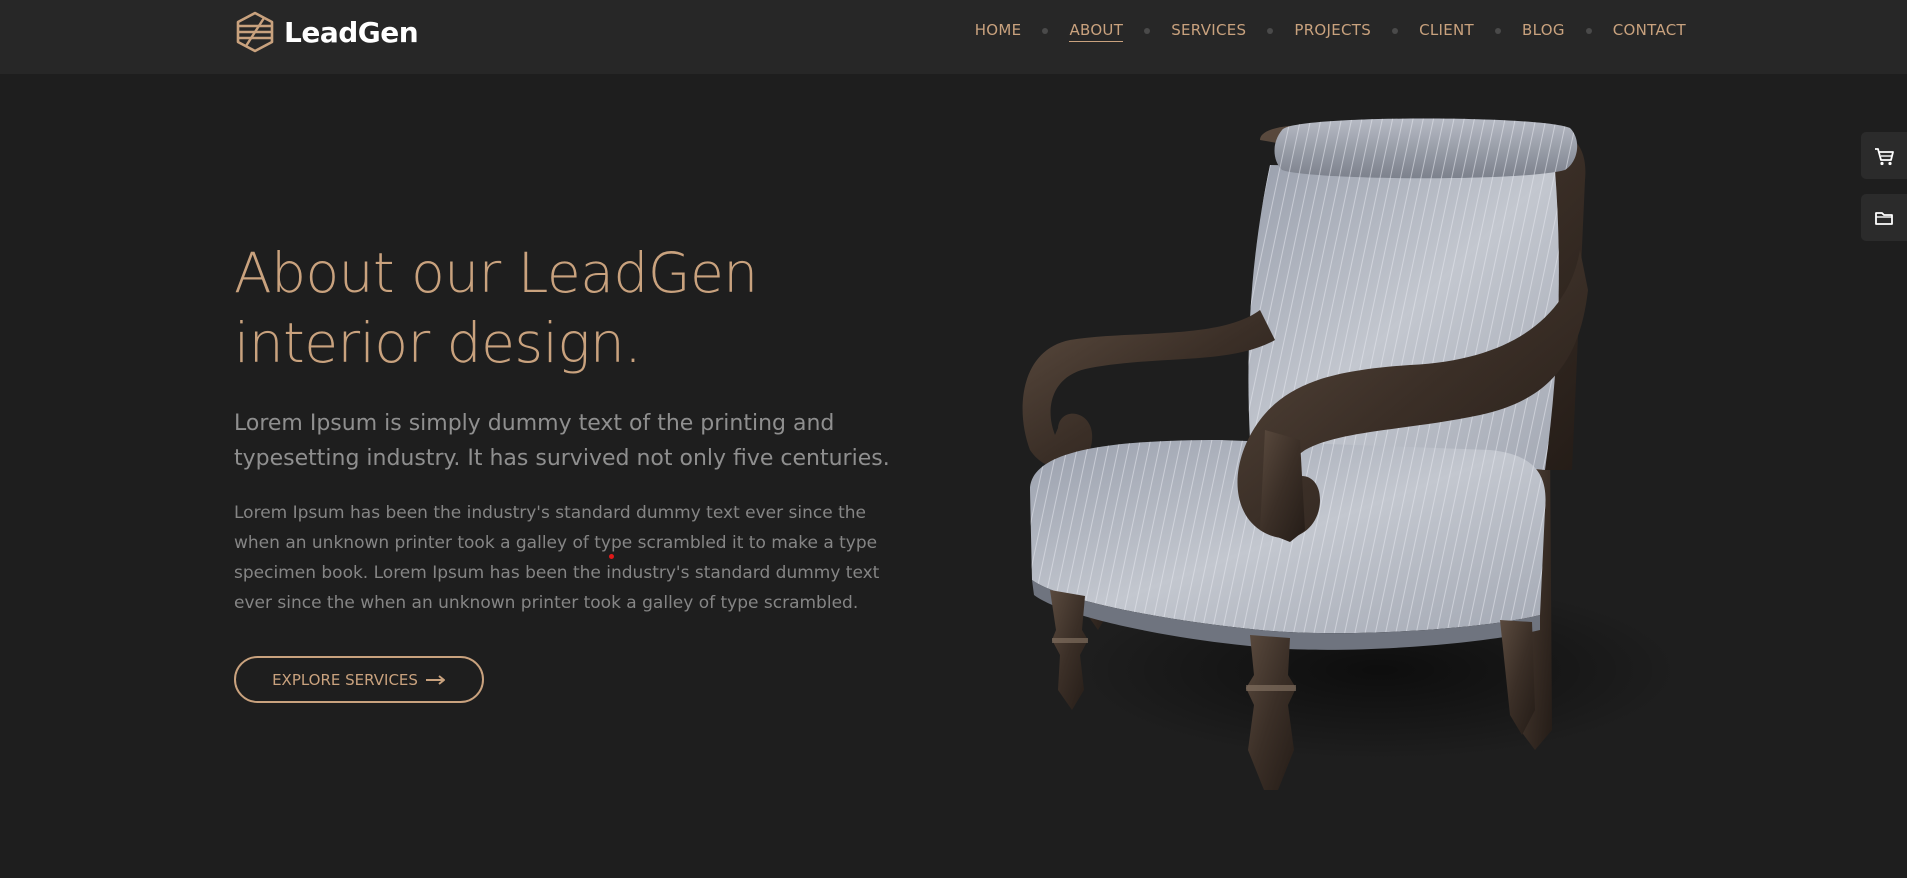 The height and width of the screenshot is (878, 1907). Describe the element at coordinates (544, 308) in the screenshot. I see `hero-title: About our LeadGen interior design.` at that location.